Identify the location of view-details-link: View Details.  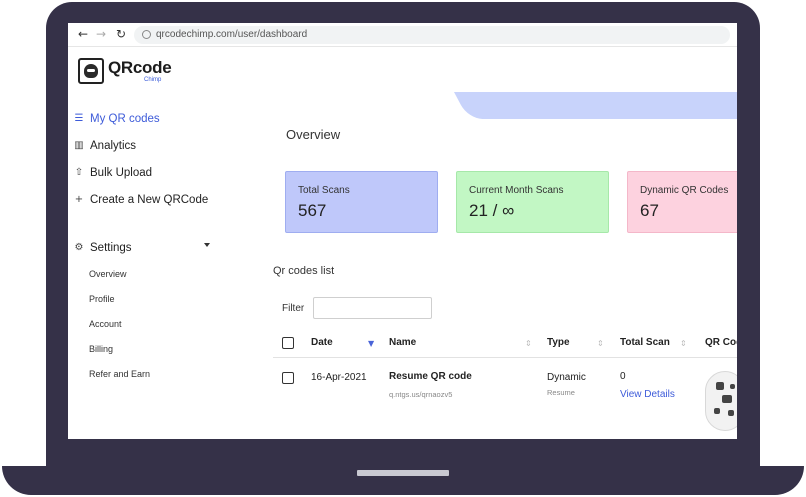
(647, 394).